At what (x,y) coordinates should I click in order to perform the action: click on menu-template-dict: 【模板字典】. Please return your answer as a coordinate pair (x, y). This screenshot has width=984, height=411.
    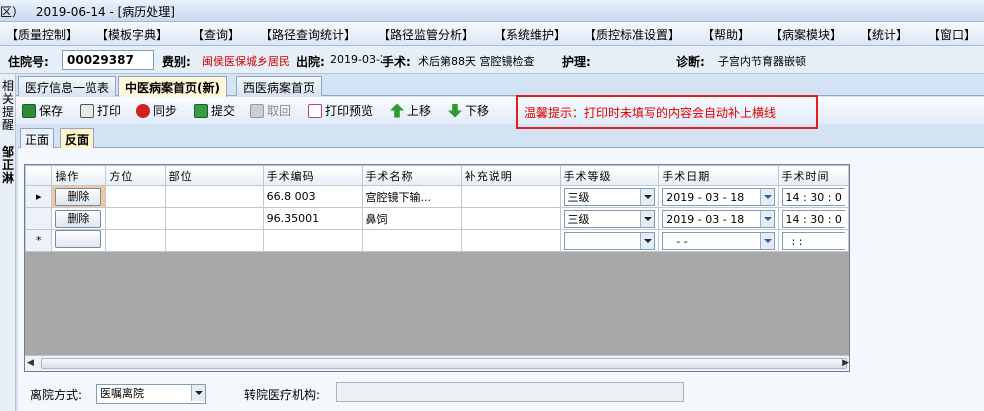
    Looking at the image, I should click on (132, 34).